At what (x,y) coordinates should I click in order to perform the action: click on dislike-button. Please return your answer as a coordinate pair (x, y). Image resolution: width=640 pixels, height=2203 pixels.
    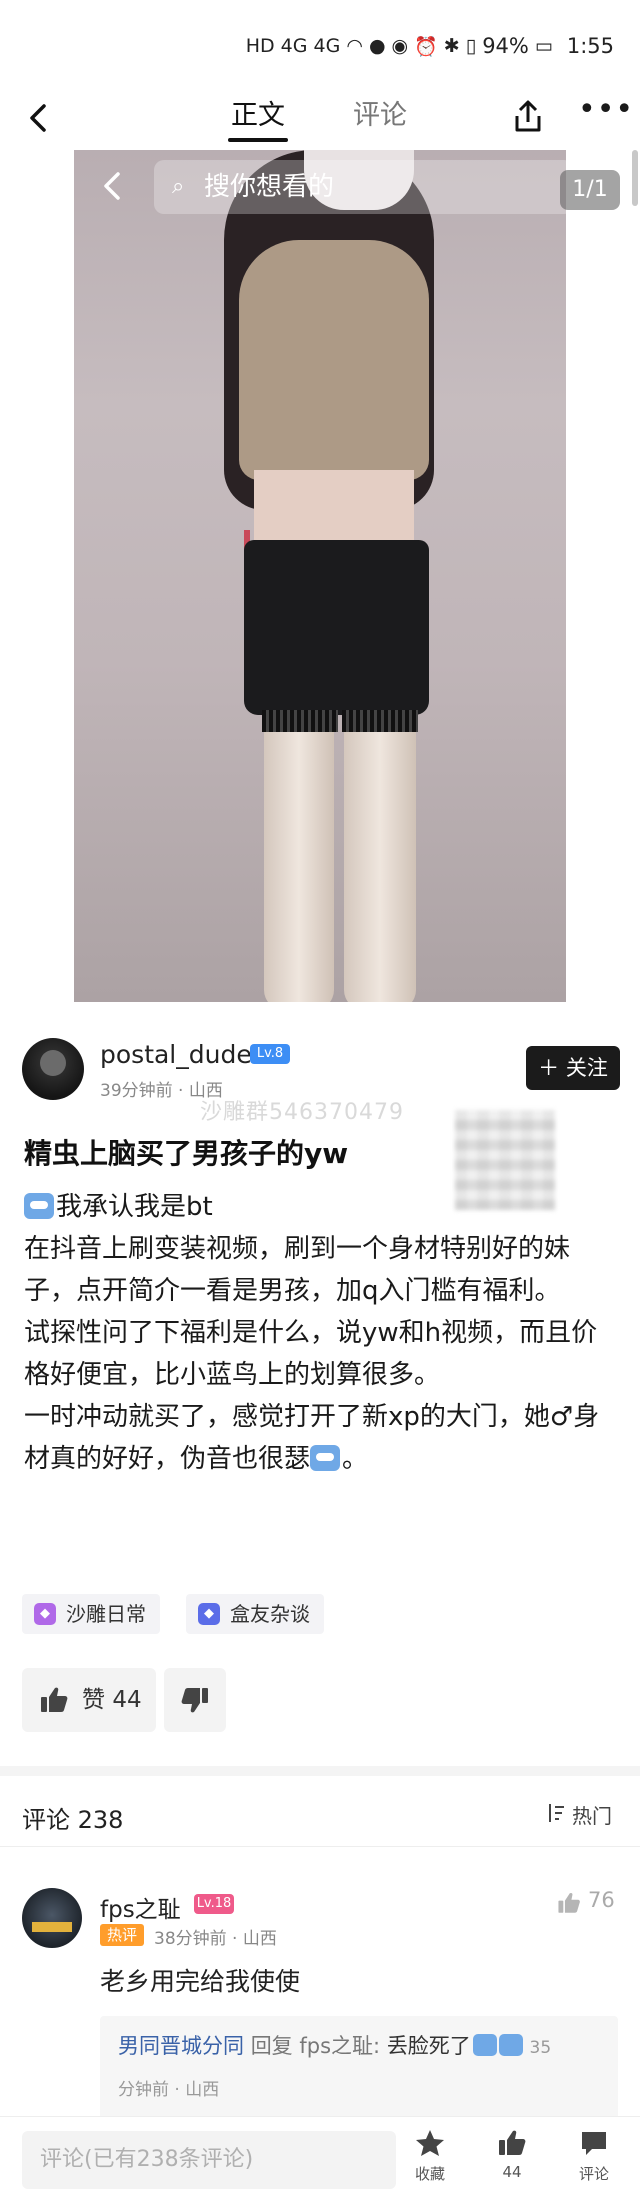
    Looking at the image, I should click on (195, 1700).